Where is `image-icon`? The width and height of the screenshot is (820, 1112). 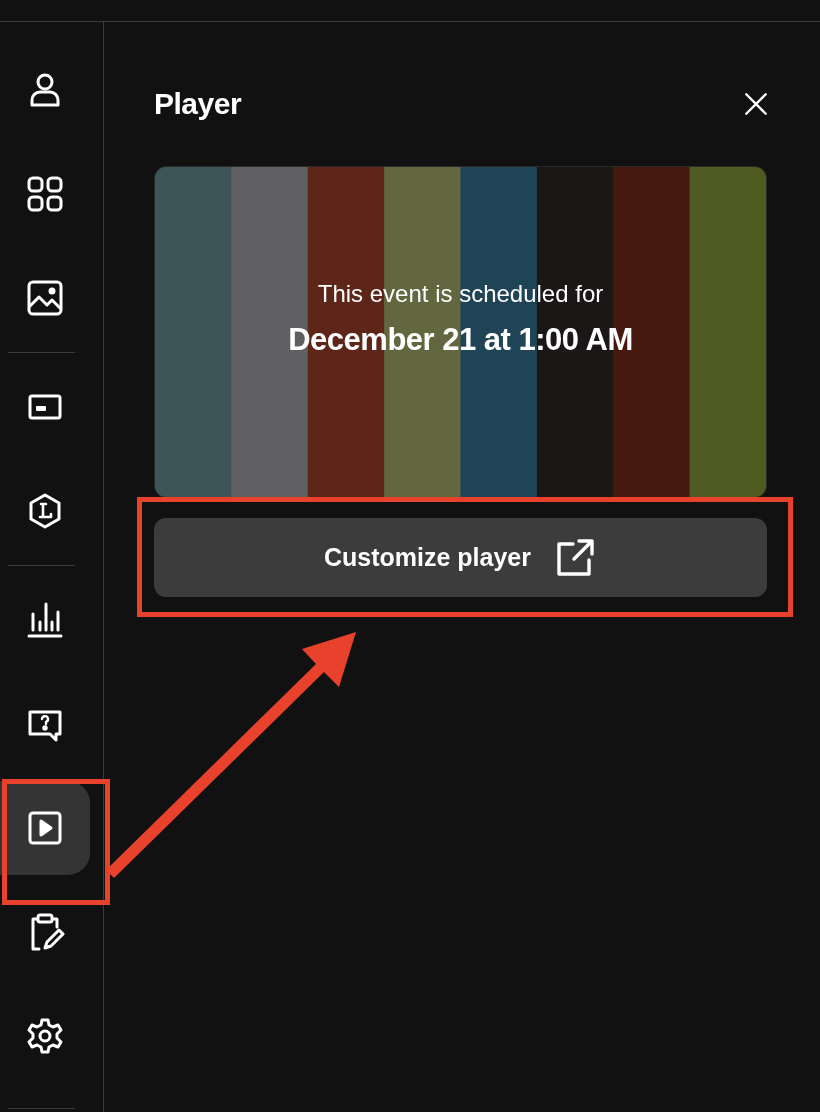
image-icon is located at coordinates (45, 298).